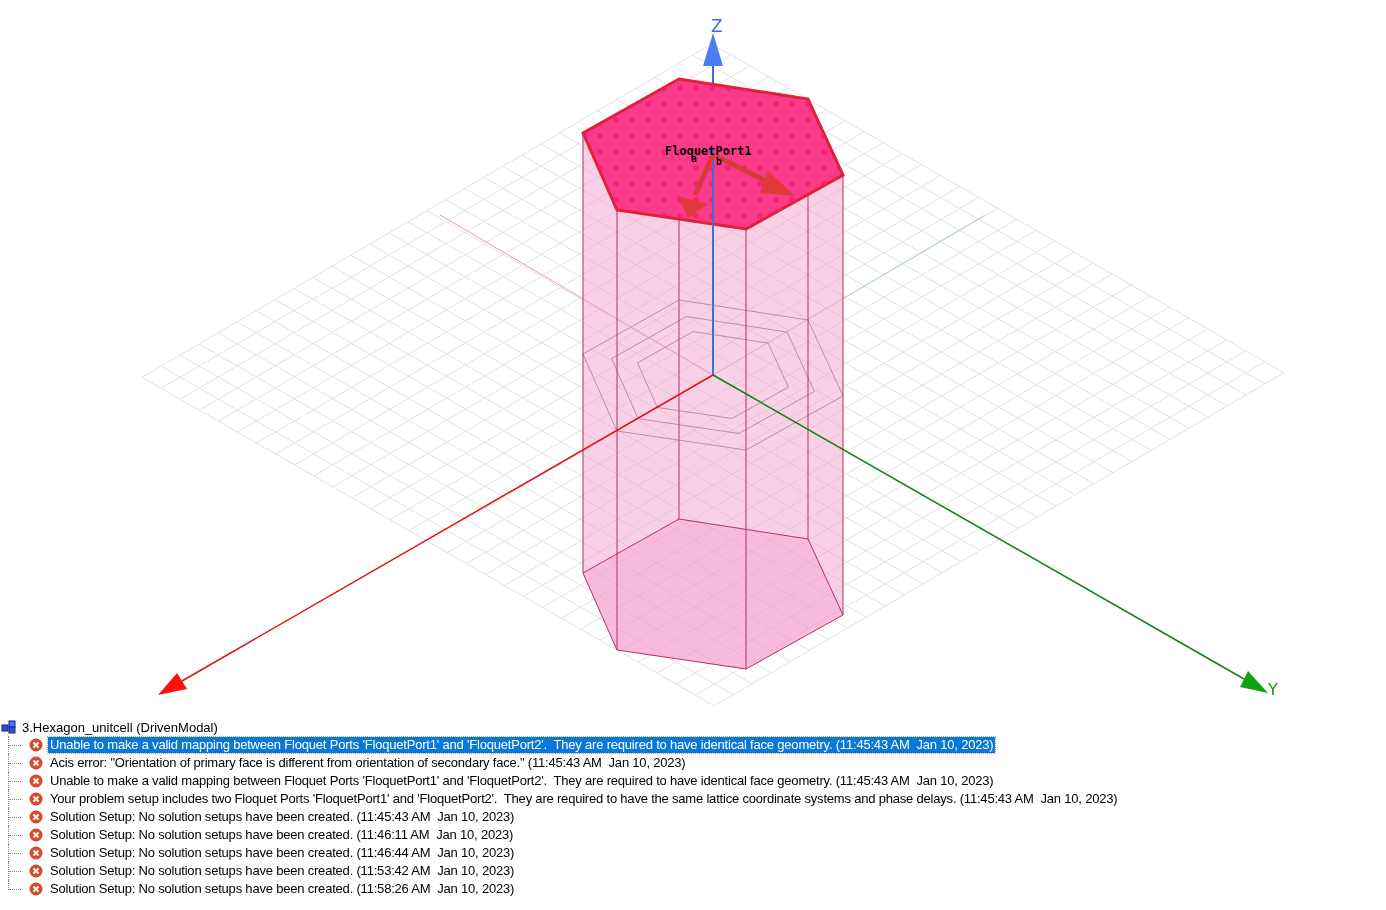 Image resolution: width=1386 pixels, height=910 pixels. Describe the element at coordinates (282, 889) in the screenshot. I see `log-message: Solution Setup: No solution setups have been created. (11:58:26 AM Jan 10, 2023)` at that location.